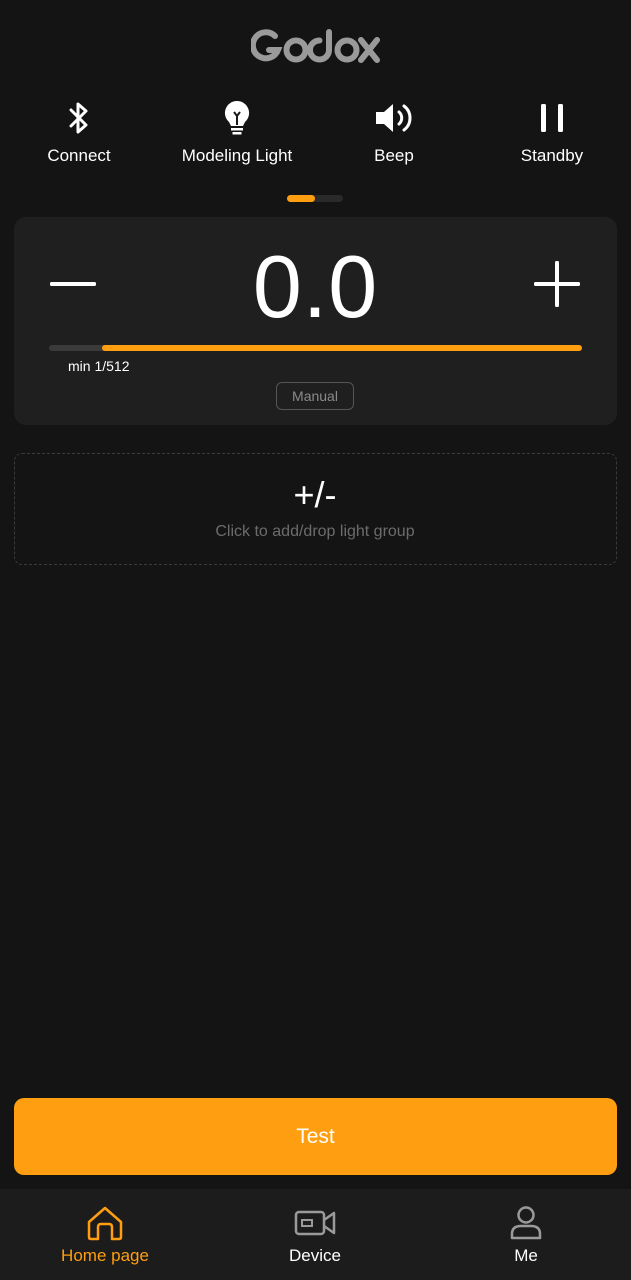  I want to click on speaker-icon, so click(394, 118).